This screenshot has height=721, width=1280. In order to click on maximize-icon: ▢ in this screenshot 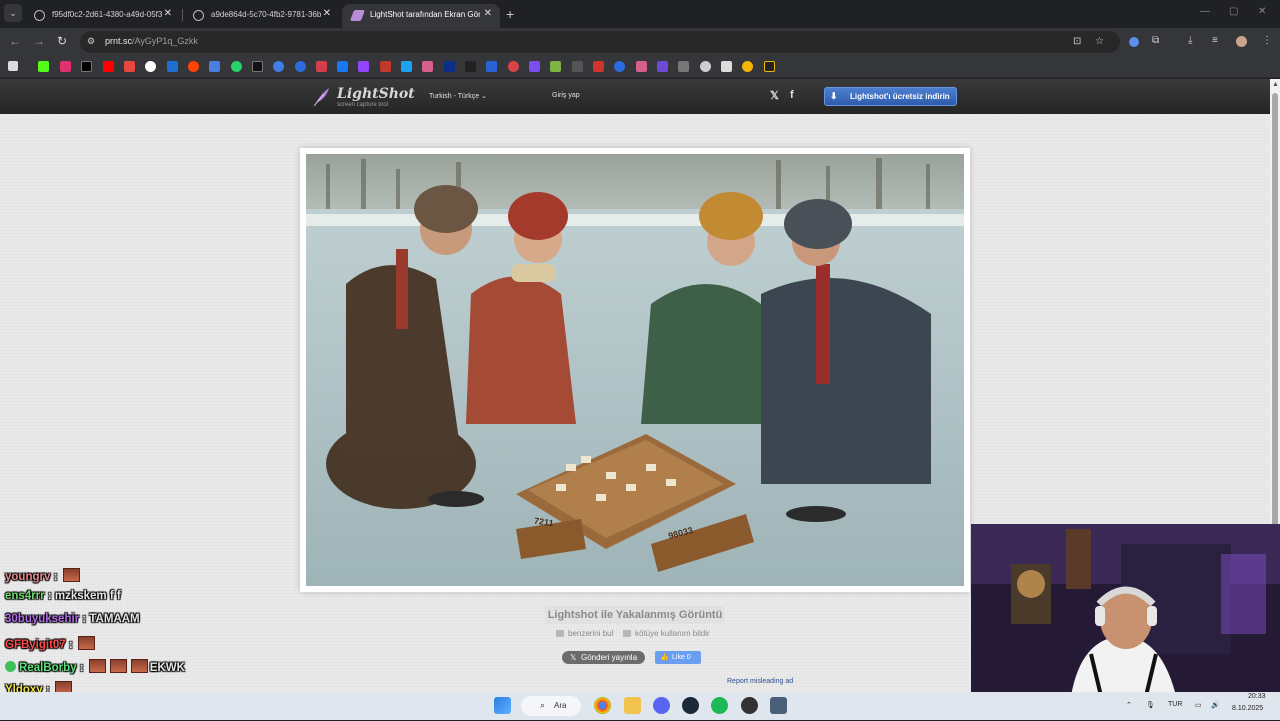, I will do `click(1233, 11)`.